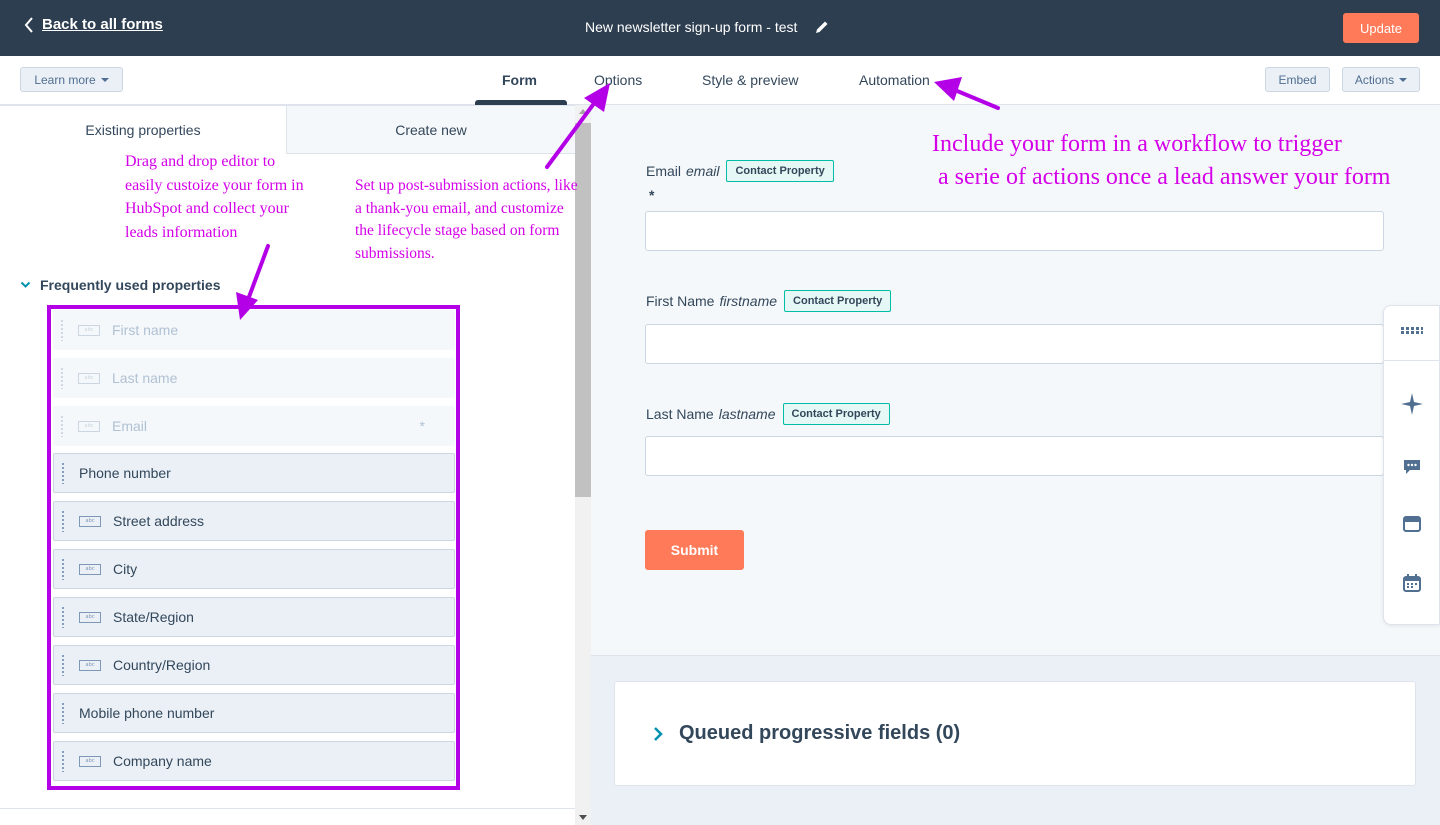 The image size is (1440, 825). Describe the element at coordinates (1412, 404) in the screenshot. I see `sparkle-icon` at that location.